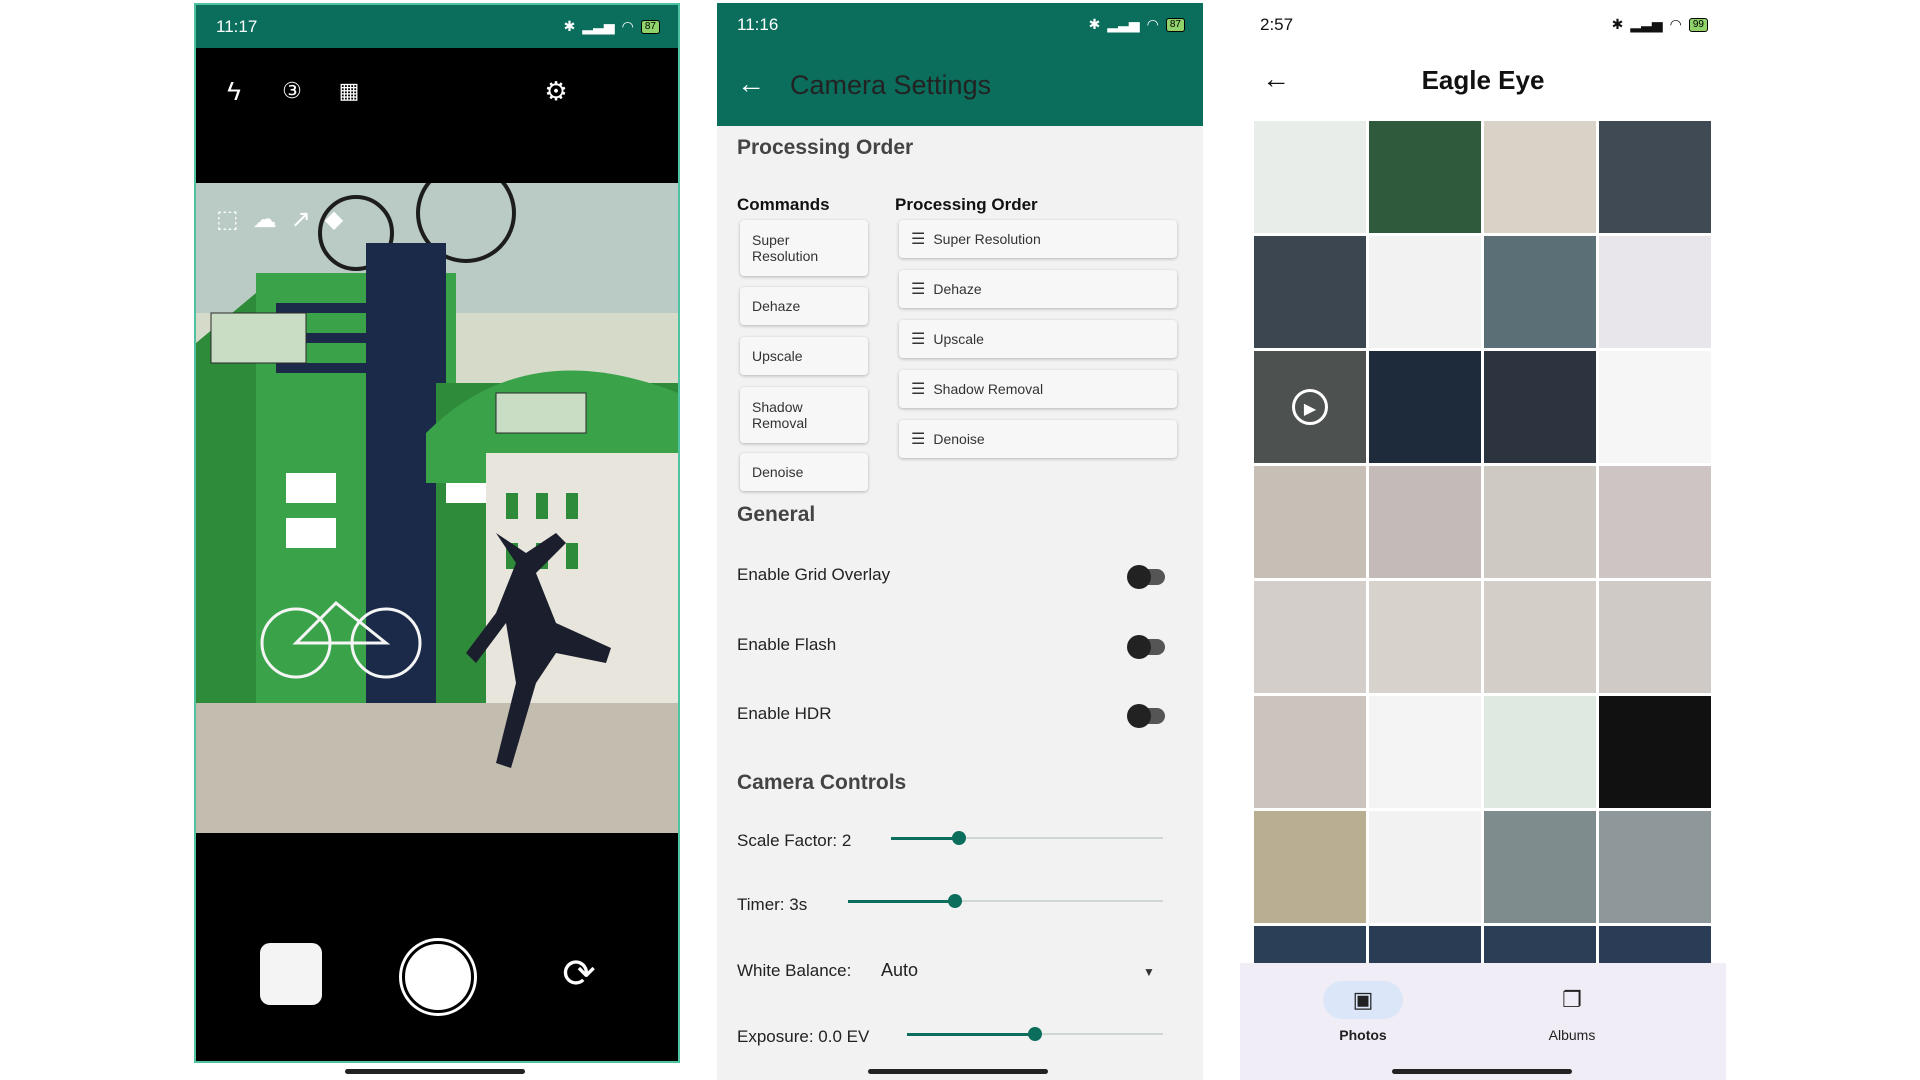 The width and height of the screenshot is (1920, 1080). What do you see at coordinates (1310, 407) in the screenshot?
I see `photo-thumbnail: ▶` at bounding box center [1310, 407].